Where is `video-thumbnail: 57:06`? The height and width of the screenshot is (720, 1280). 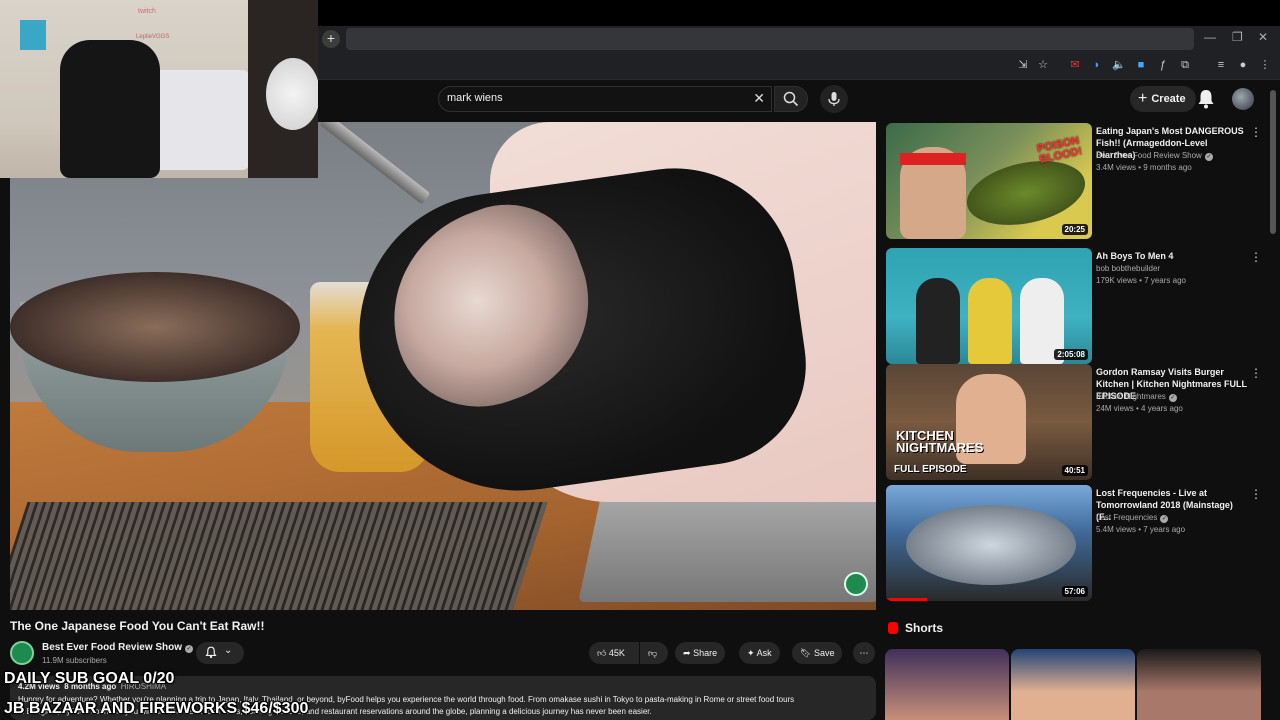 video-thumbnail: 57:06 is located at coordinates (989, 543).